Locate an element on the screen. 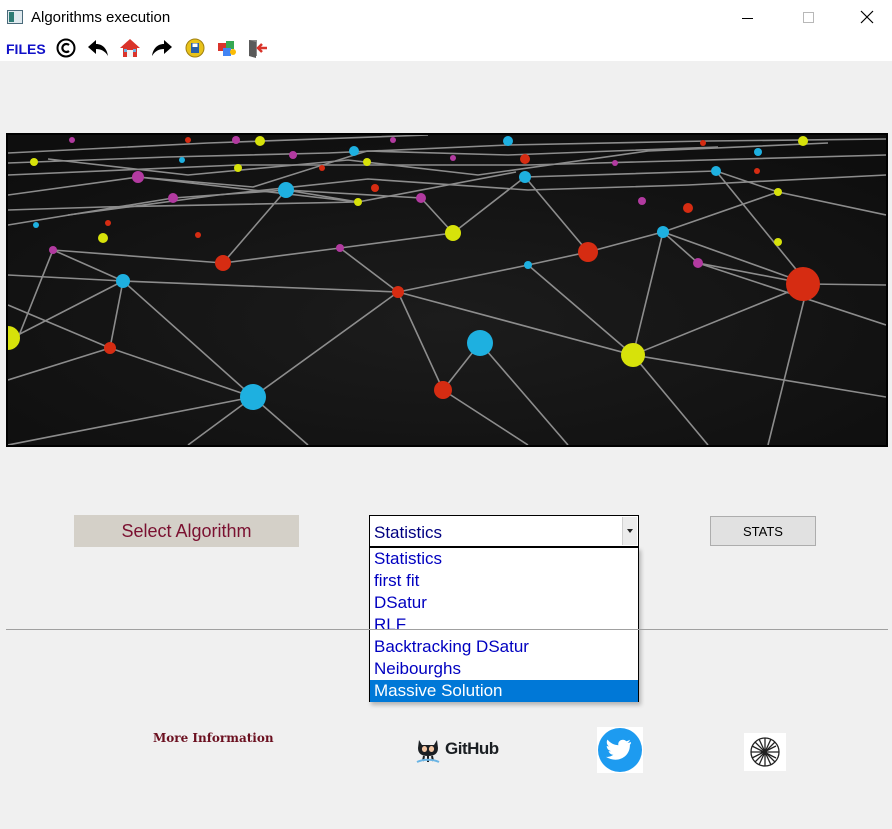 The image size is (892, 829). algorithm-combobox-value: Statistics is located at coordinates (408, 532).